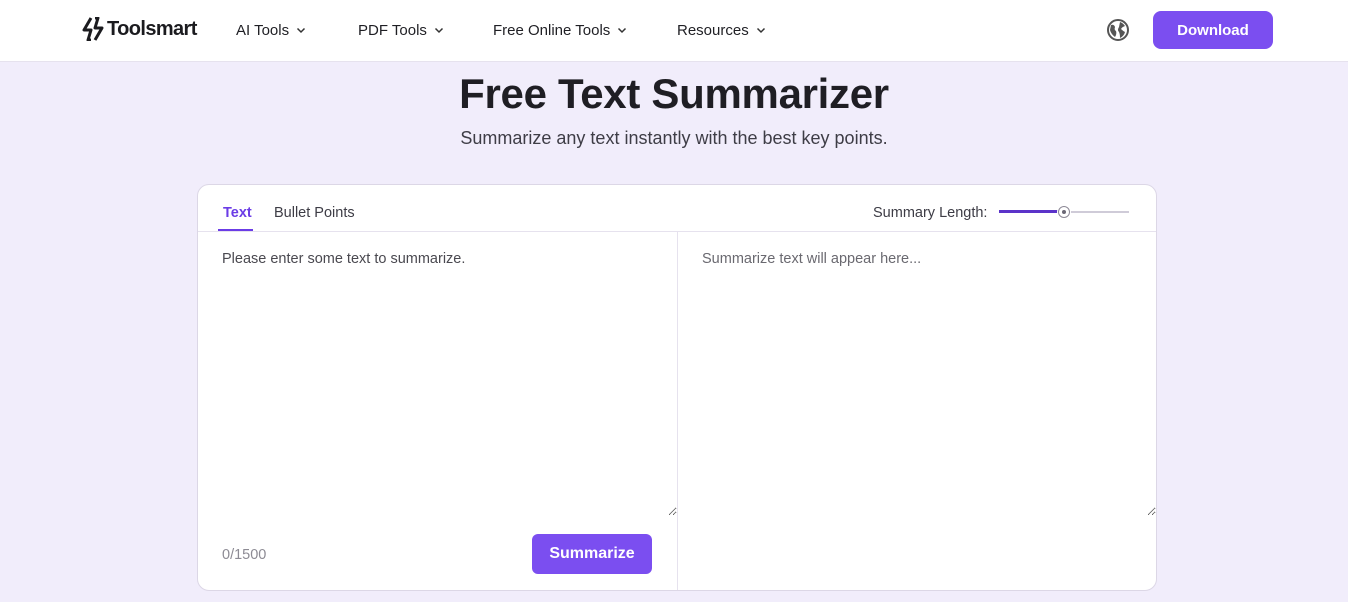 This screenshot has width=1348, height=602. Describe the element at coordinates (1118, 30) in the screenshot. I see `globe-icon` at that location.